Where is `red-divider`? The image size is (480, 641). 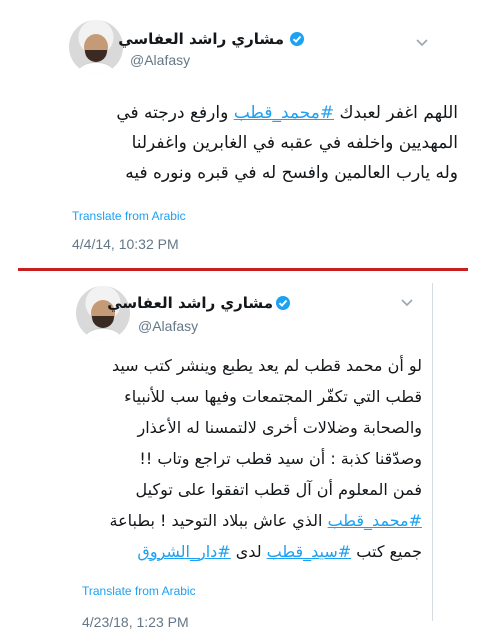
red-divider is located at coordinates (243, 269).